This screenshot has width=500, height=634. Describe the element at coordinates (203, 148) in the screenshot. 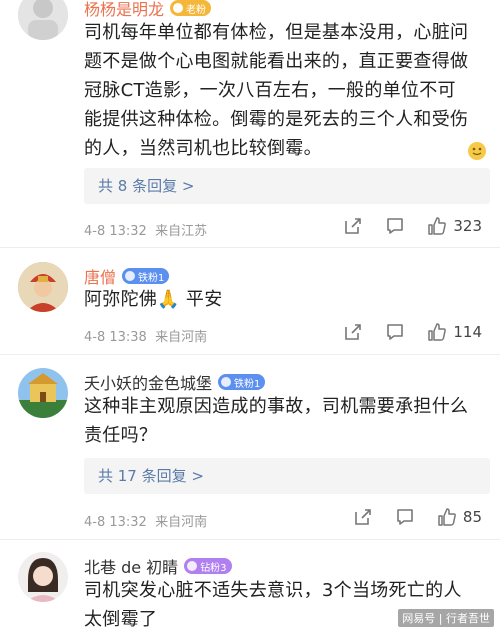

I see `text-line: 的人，当然司机也比较倒霉。` at that location.